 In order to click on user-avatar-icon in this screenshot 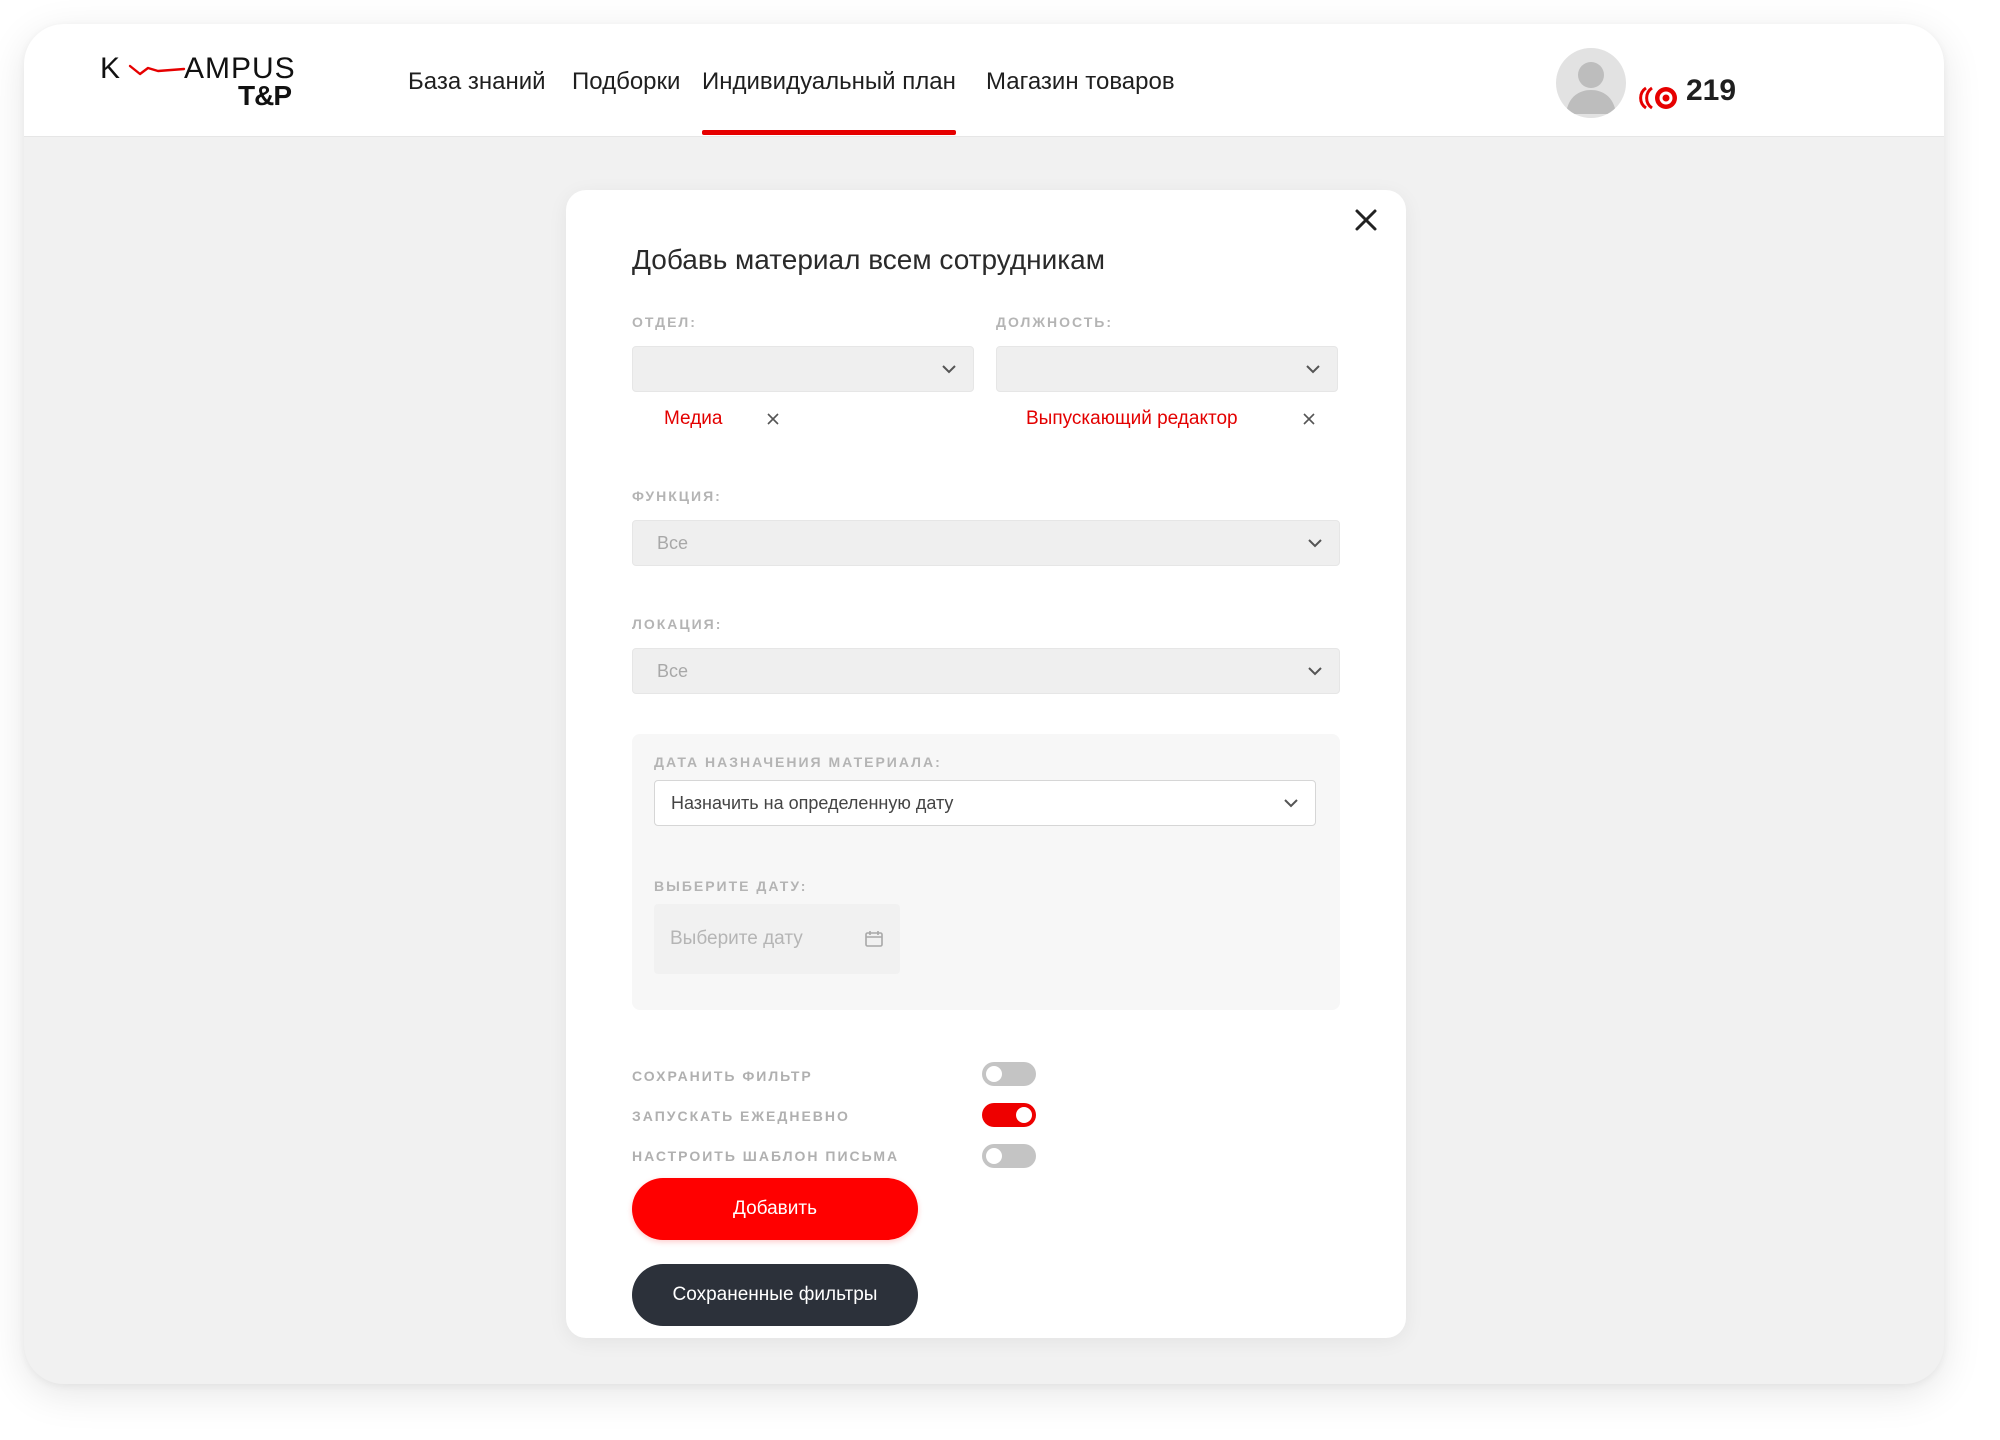, I will do `click(1591, 83)`.